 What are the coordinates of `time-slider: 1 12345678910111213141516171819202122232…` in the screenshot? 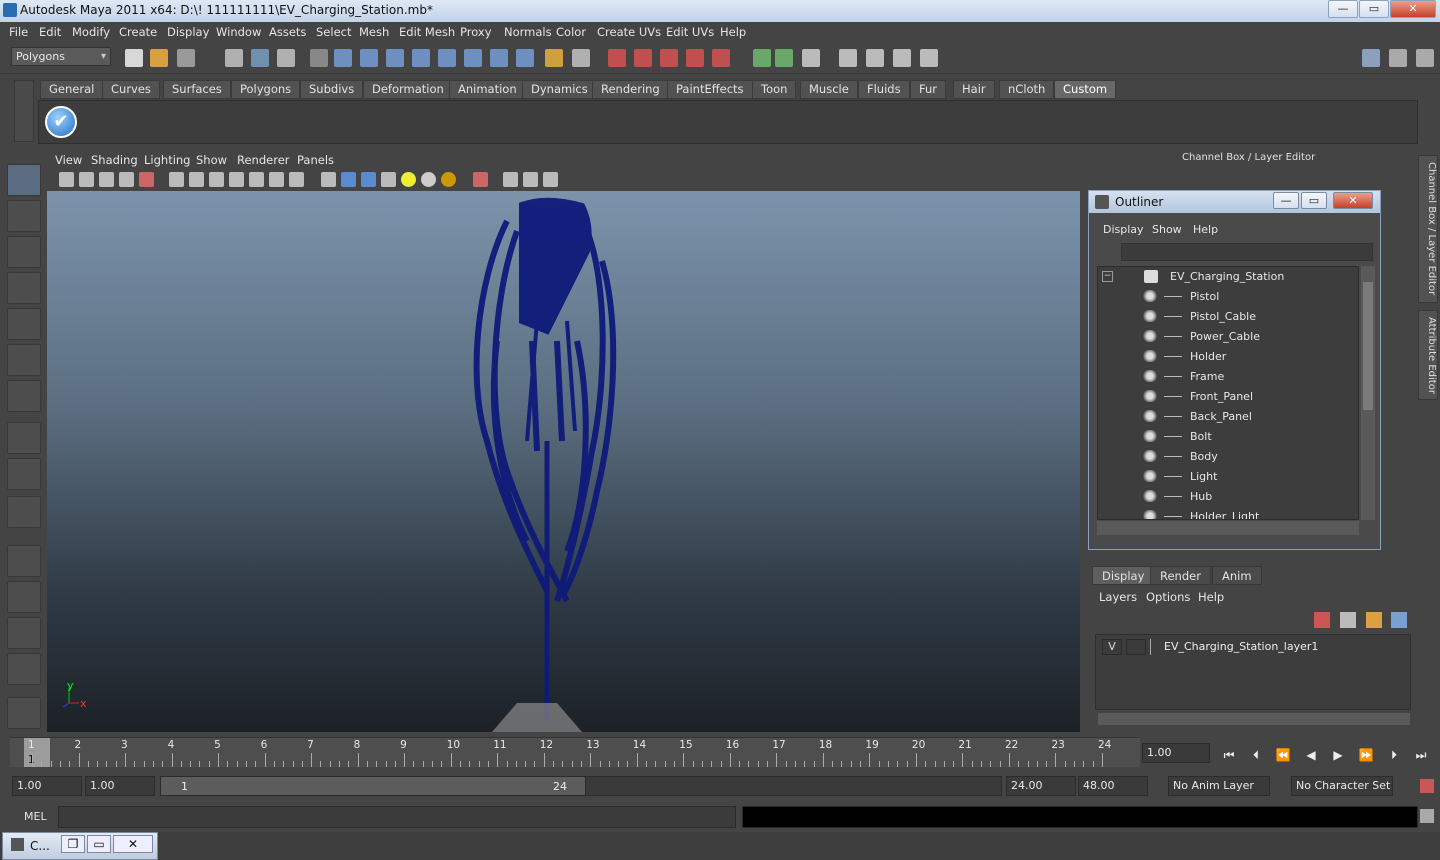 It's located at (575, 752).